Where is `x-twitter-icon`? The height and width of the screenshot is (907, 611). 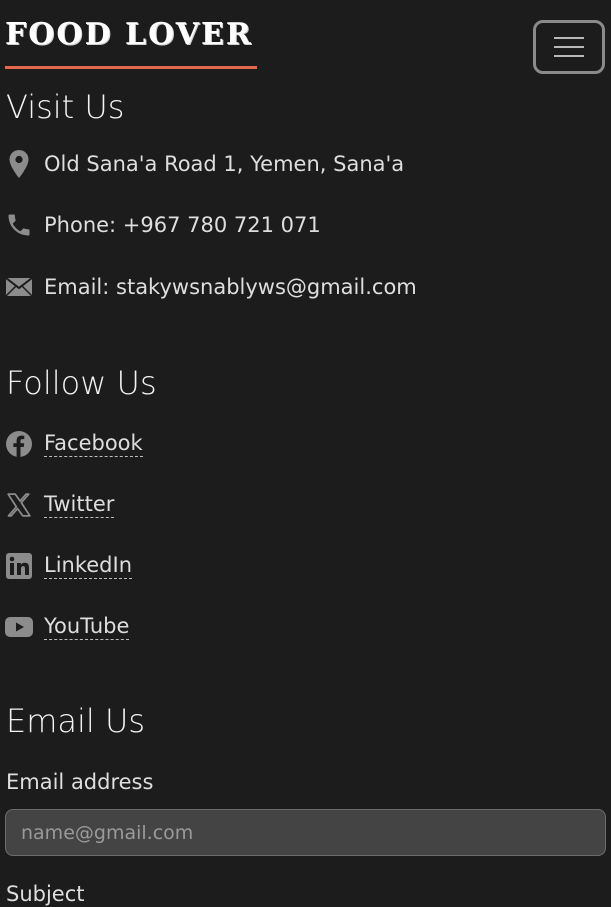 x-twitter-icon is located at coordinates (19, 505).